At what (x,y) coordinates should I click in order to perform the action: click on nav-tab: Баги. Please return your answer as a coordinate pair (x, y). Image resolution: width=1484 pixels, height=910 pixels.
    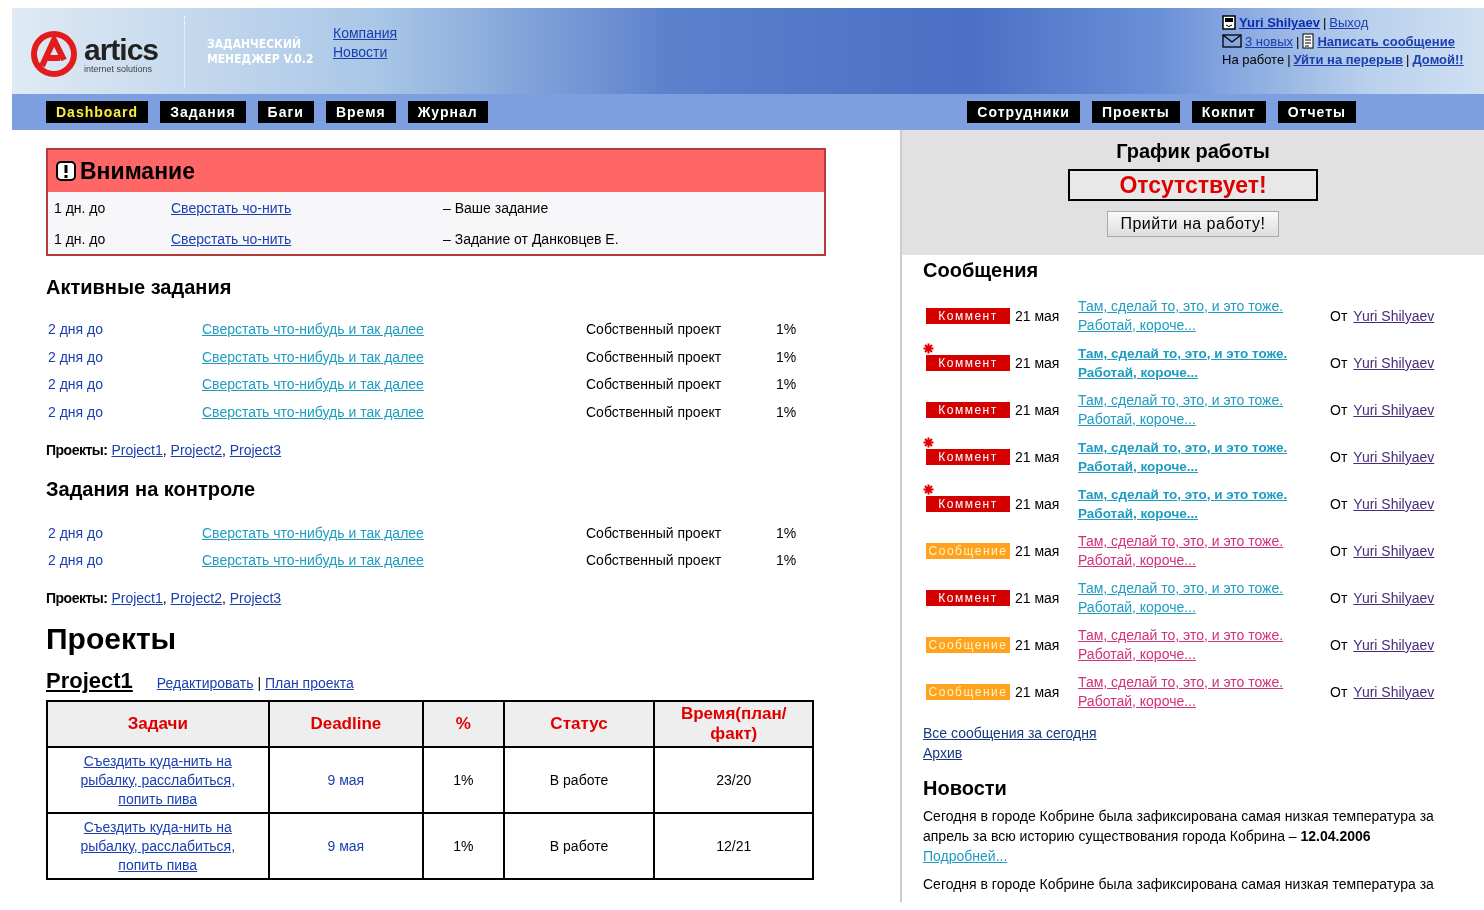
    Looking at the image, I should click on (285, 112).